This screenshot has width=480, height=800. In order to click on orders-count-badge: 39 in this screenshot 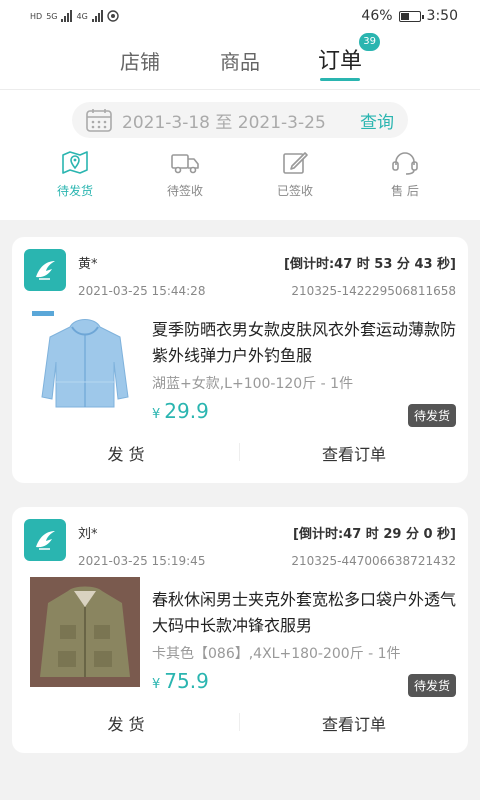, I will do `click(369, 42)`.